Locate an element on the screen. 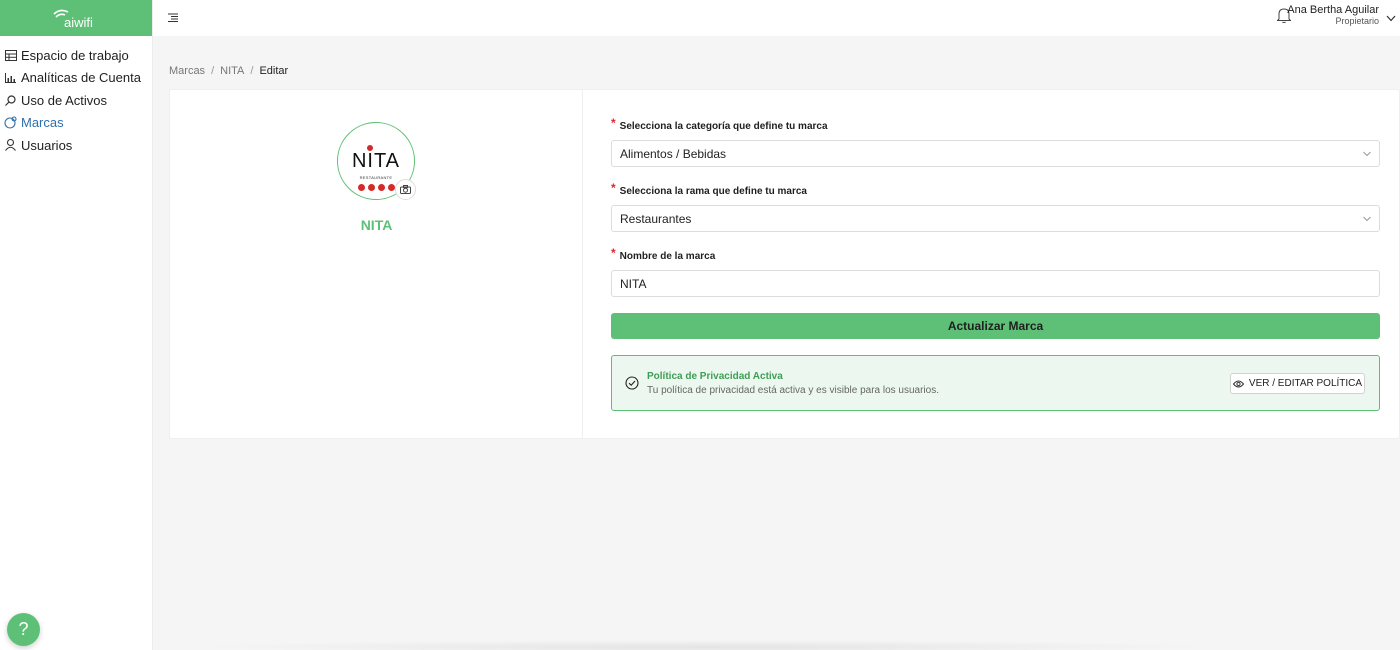  sidebar-item-brands: Marcas is located at coordinates (76, 123).